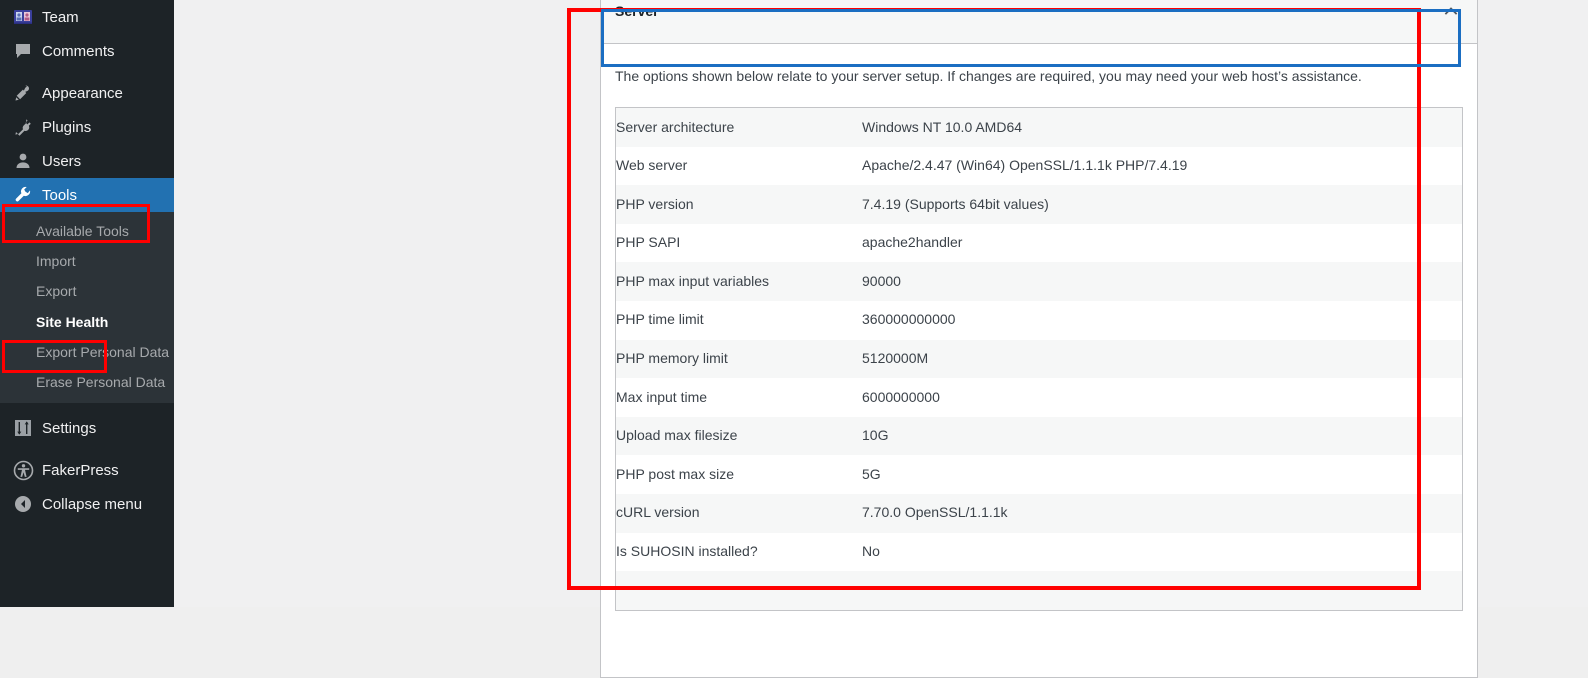  Describe the element at coordinates (1039, 243) in the screenshot. I see `table-row: PHP SAPI apache2handler` at that location.